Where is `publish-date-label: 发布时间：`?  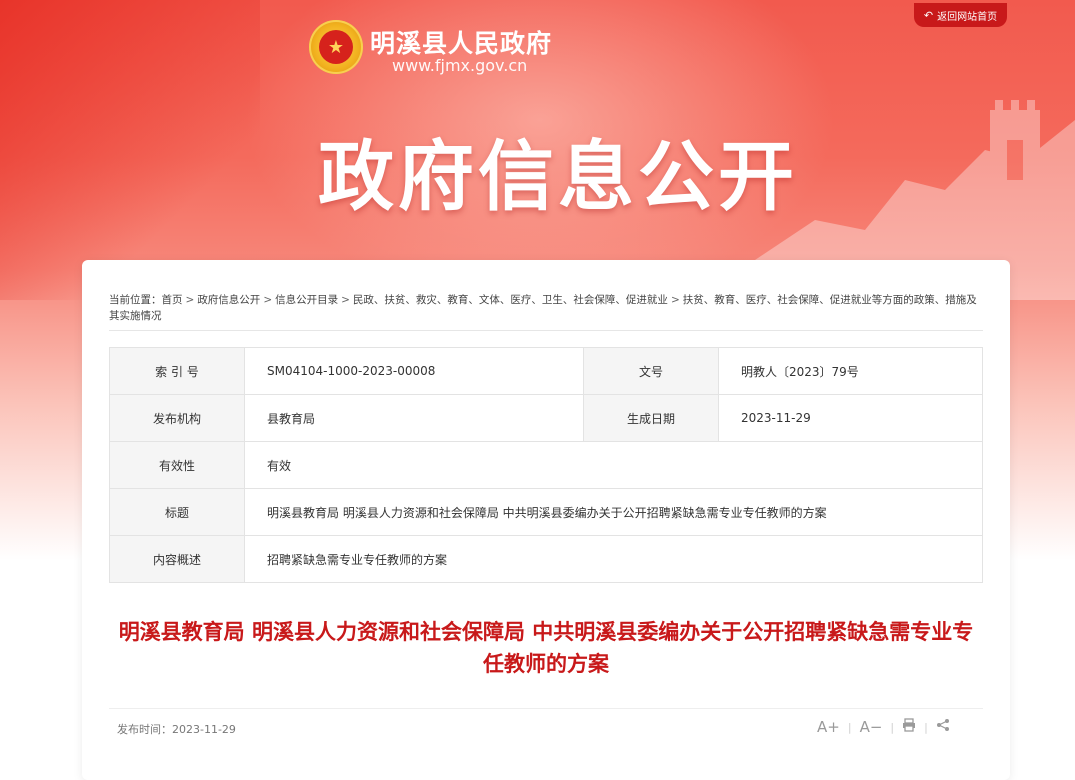 publish-date-label: 发布时间： is located at coordinates (144, 729).